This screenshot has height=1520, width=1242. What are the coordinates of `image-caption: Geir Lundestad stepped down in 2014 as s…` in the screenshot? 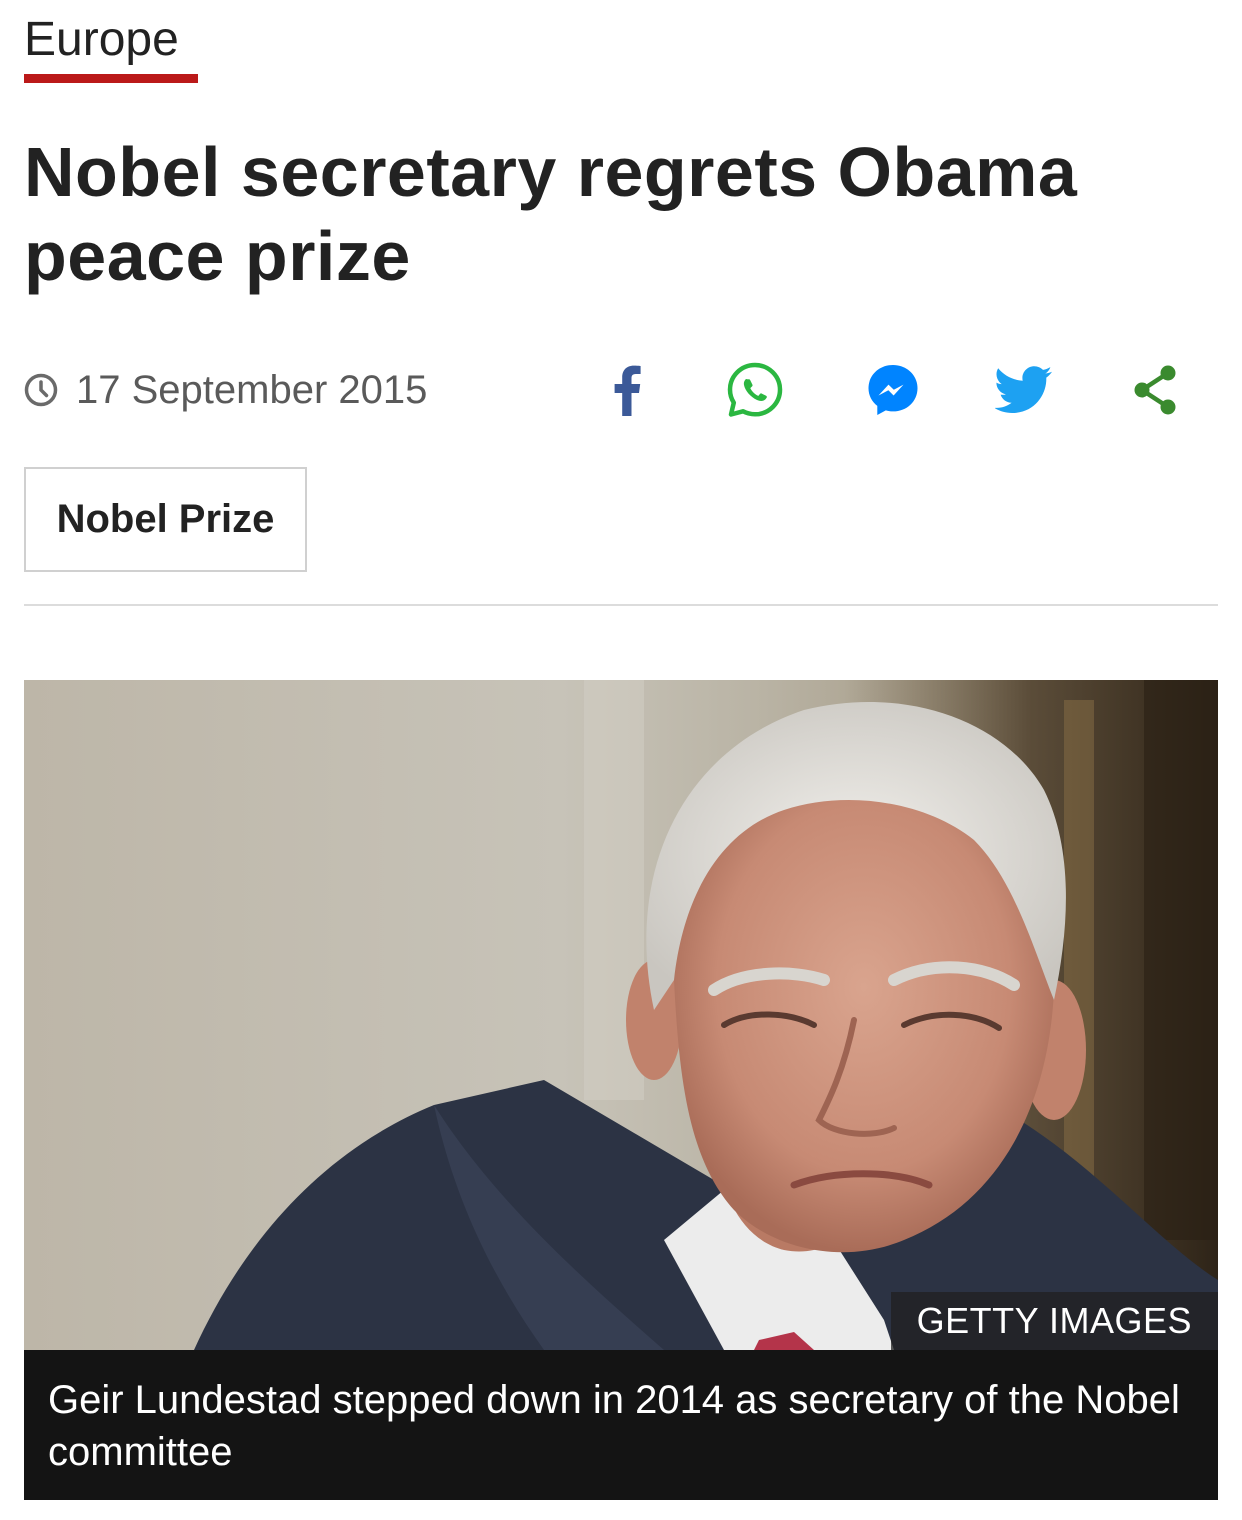 It's located at (621, 1425).